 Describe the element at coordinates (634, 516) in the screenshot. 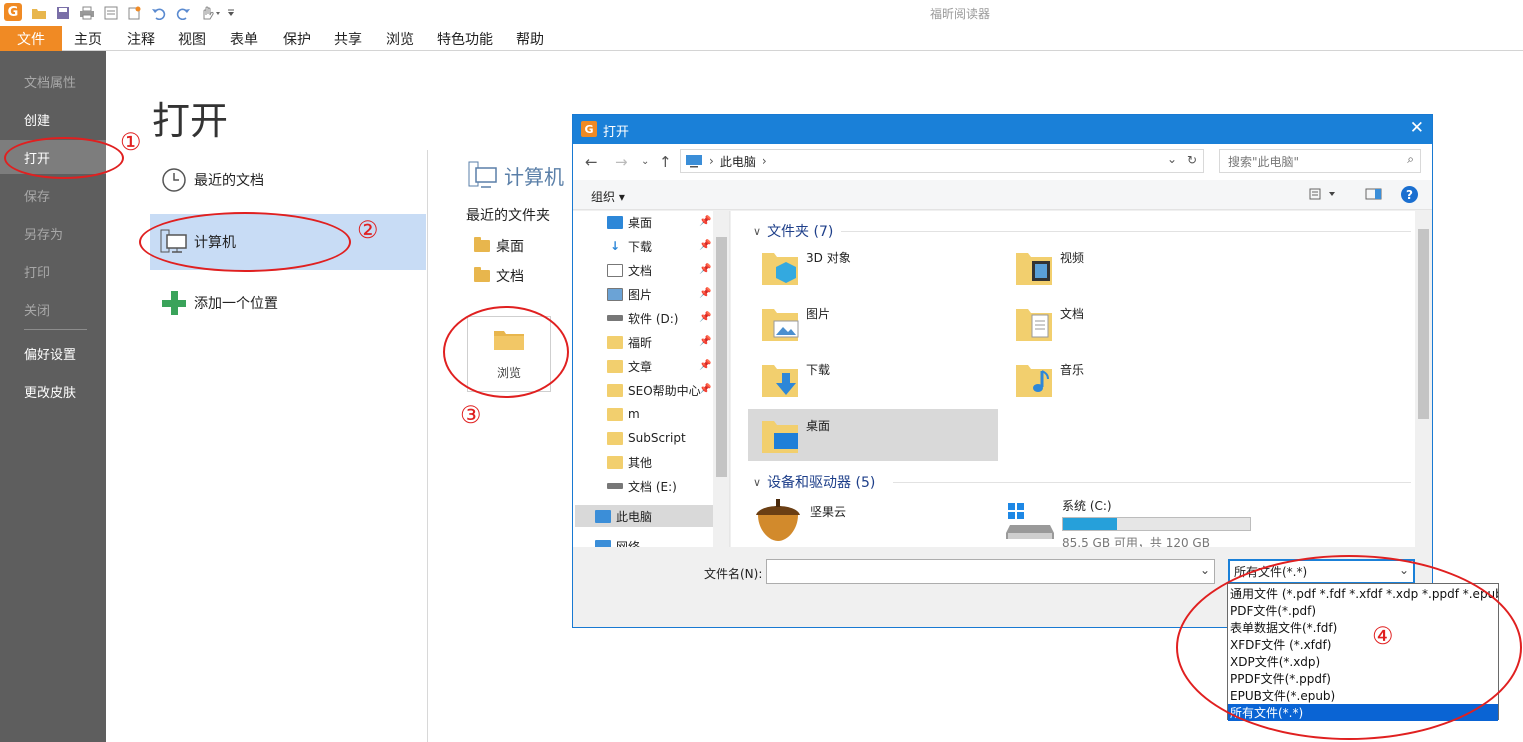

I see `tree-item-label: 此电脑` at that location.